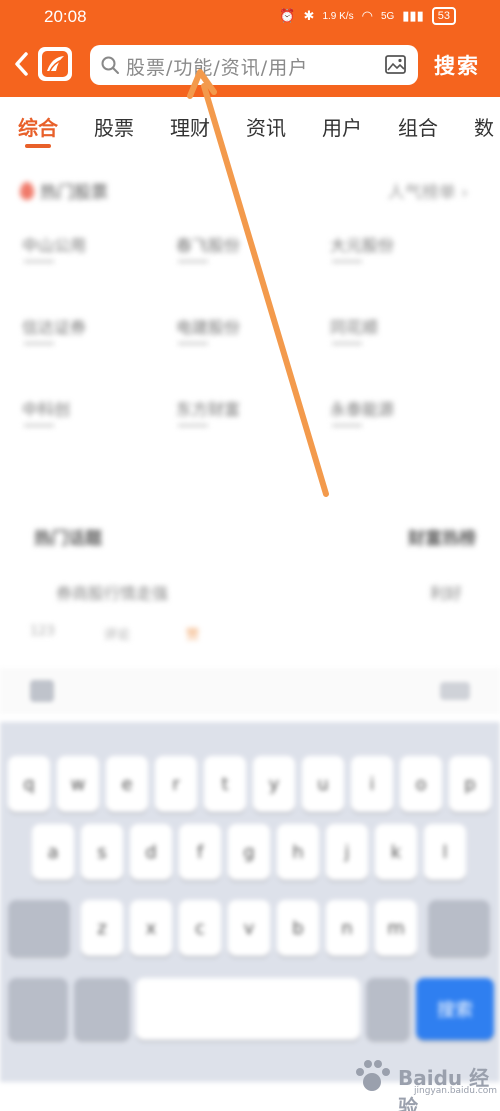  I want to click on hot-stock-item: 中科创, so click(82, 416).